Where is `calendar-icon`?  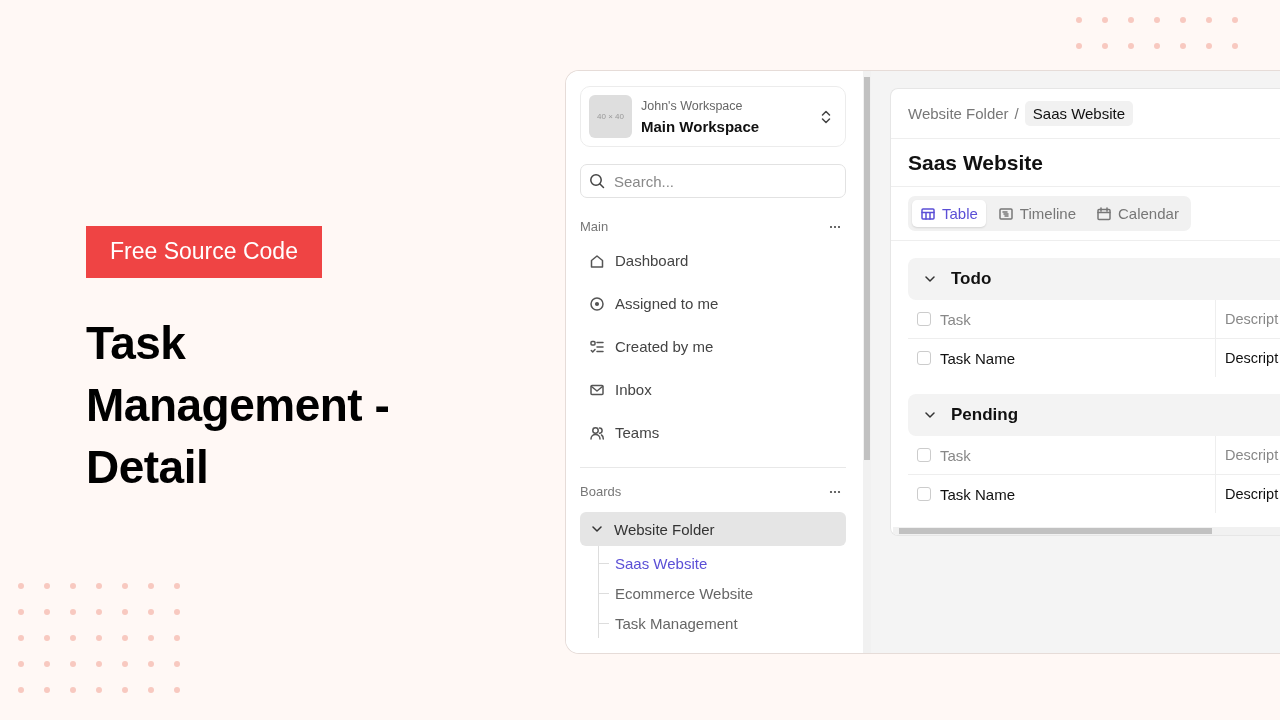 calendar-icon is located at coordinates (1104, 213).